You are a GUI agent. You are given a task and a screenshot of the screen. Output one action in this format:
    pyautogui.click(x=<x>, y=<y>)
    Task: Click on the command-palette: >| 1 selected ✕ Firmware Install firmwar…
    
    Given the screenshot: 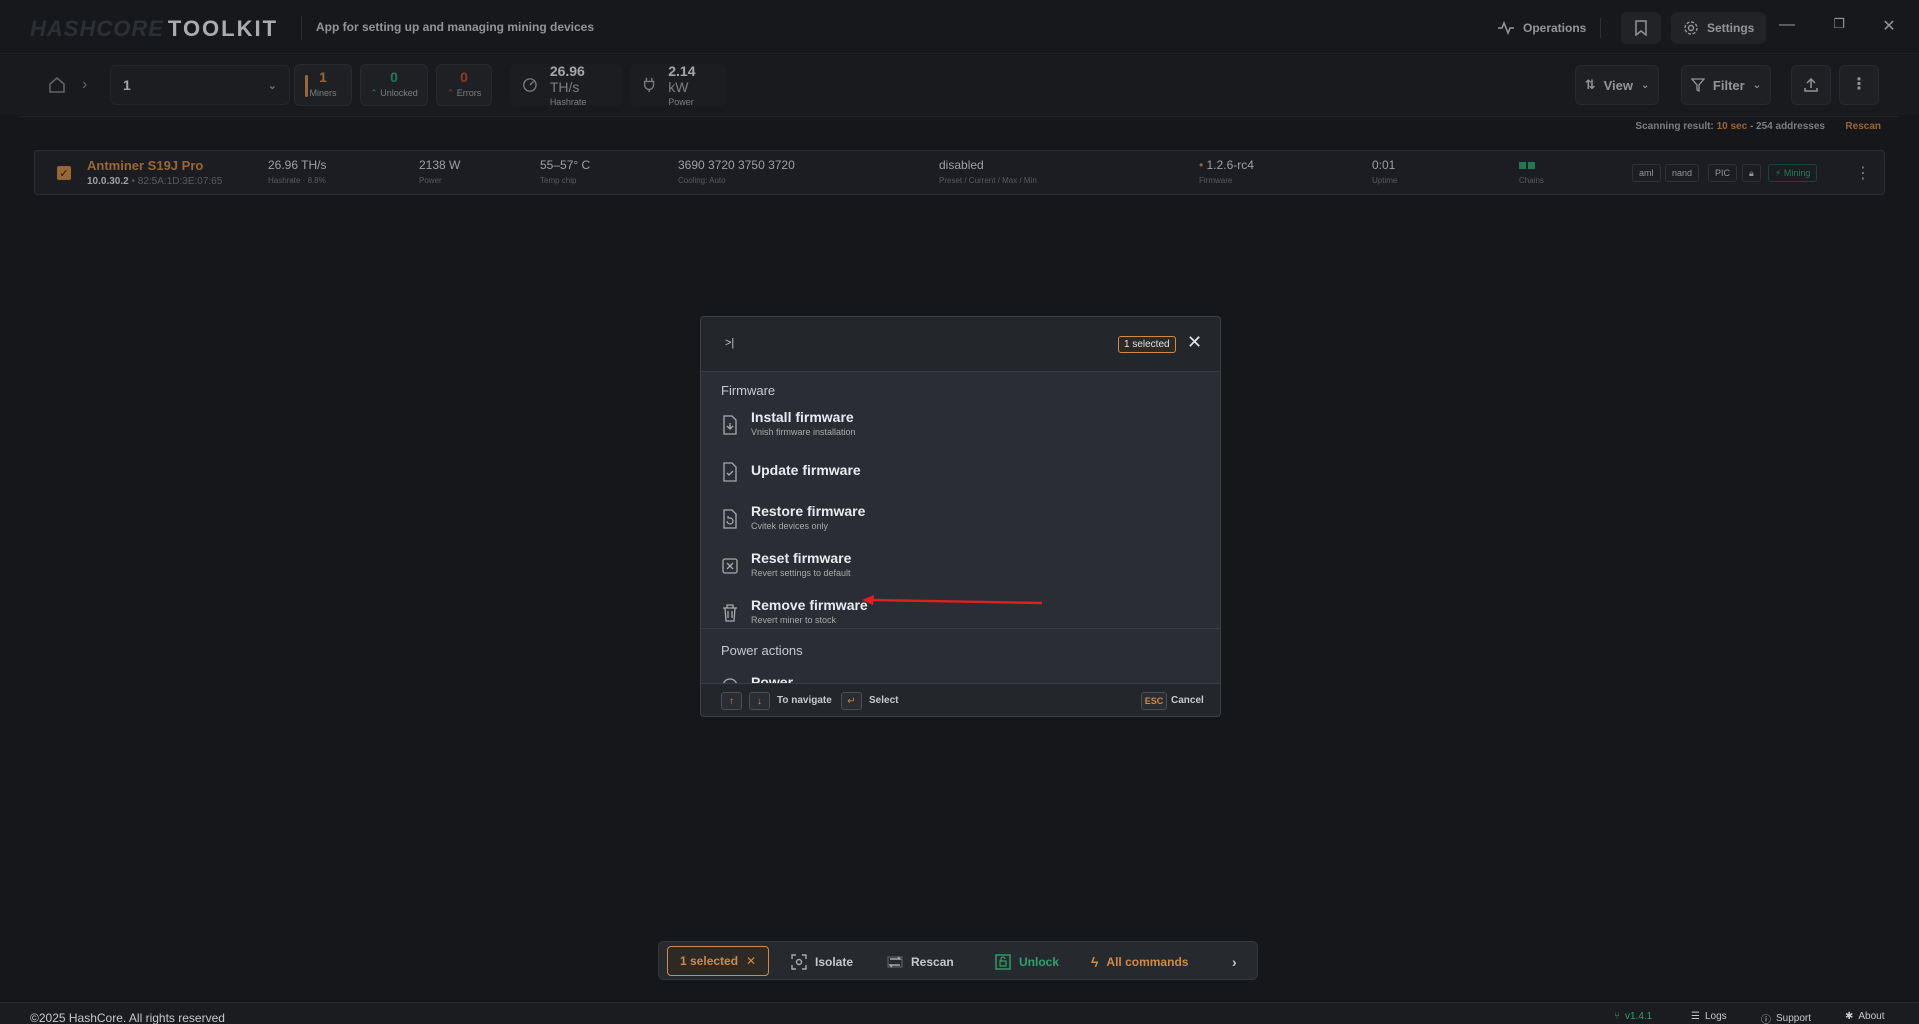 What is the action you would take?
    pyautogui.click(x=960, y=516)
    